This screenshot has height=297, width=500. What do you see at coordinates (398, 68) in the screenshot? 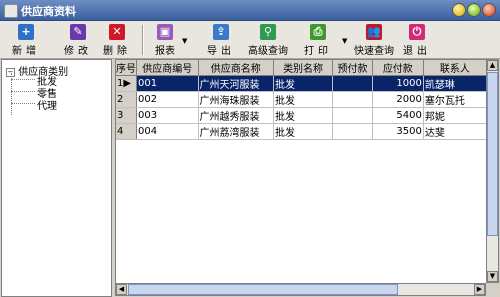
I see `col-header-payable: 应付款` at bounding box center [398, 68].